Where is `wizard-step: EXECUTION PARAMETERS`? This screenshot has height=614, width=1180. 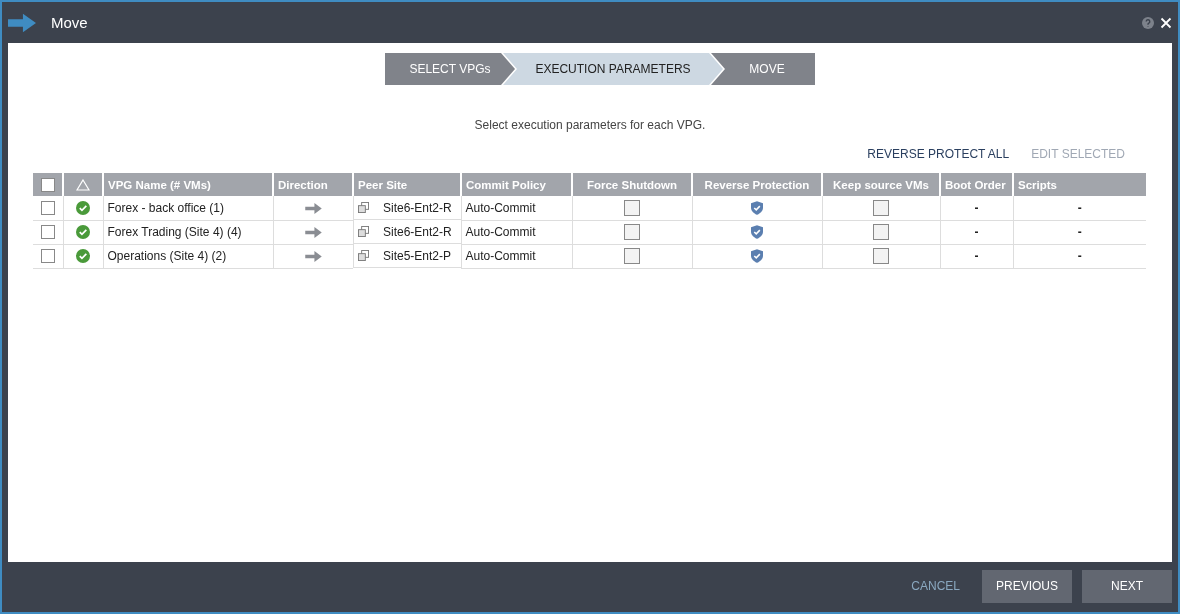
wizard-step: EXECUTION PARAMETERS is located at coordinates (613, 69).